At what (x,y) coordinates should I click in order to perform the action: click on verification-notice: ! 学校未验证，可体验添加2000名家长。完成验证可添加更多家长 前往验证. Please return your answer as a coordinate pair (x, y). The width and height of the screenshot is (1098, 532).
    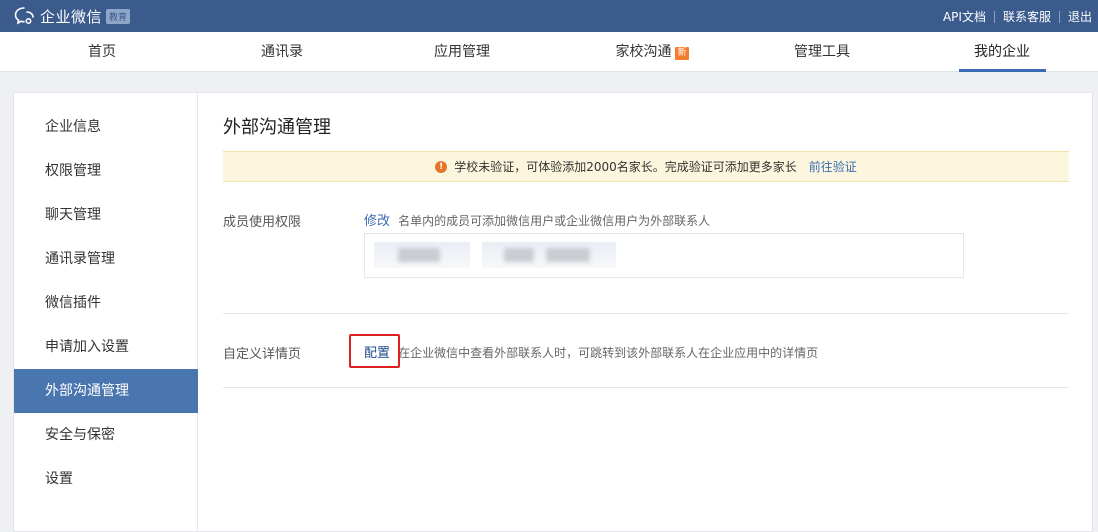
    Looking at the image, I should click on (646, 166).